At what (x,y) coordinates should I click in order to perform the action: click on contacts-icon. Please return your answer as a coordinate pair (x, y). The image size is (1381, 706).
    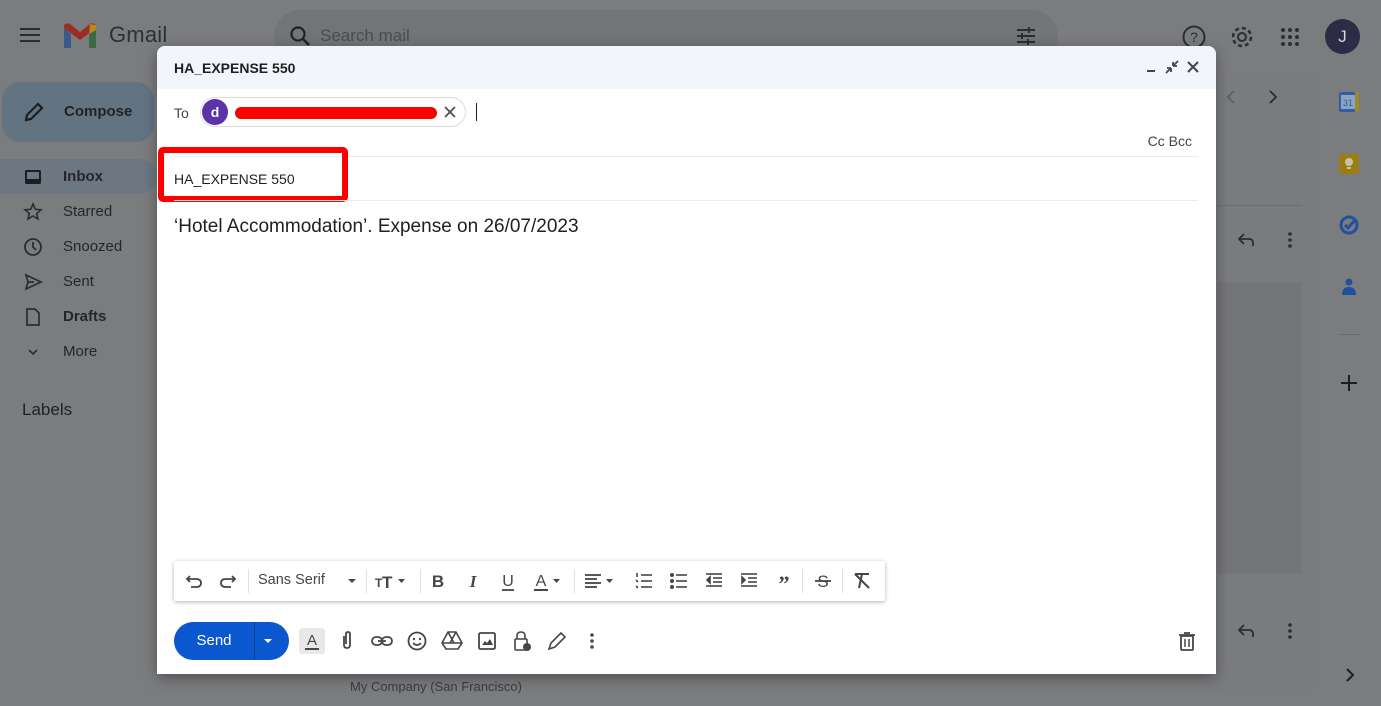
    Looking at the image, I should click on (1349, 287).